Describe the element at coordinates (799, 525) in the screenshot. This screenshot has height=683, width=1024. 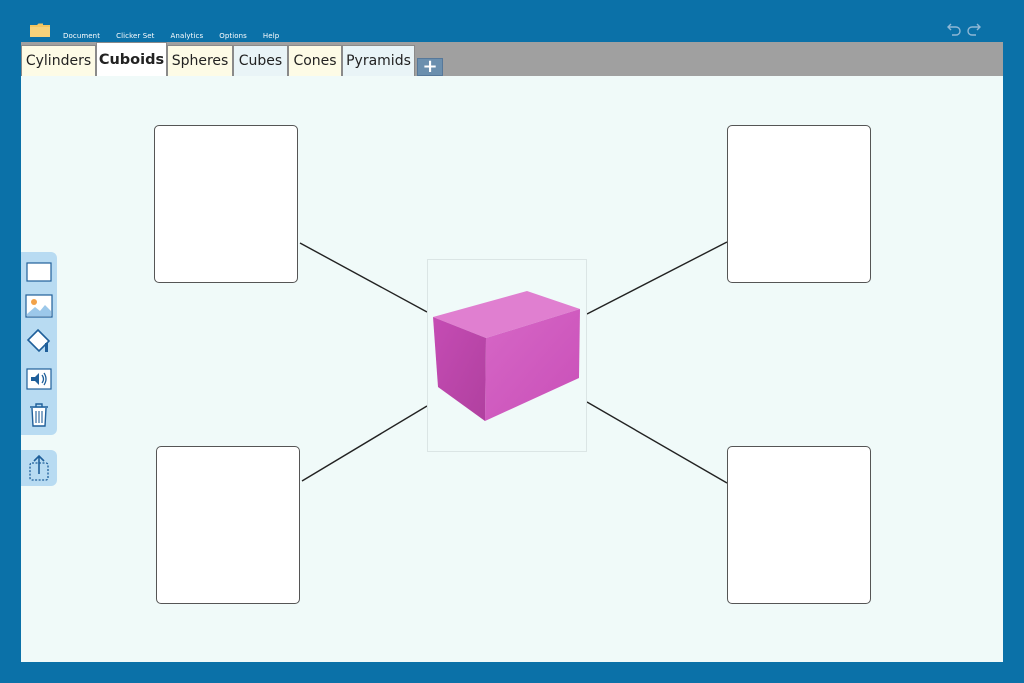
I see `textbox-bottom-right` at that location.